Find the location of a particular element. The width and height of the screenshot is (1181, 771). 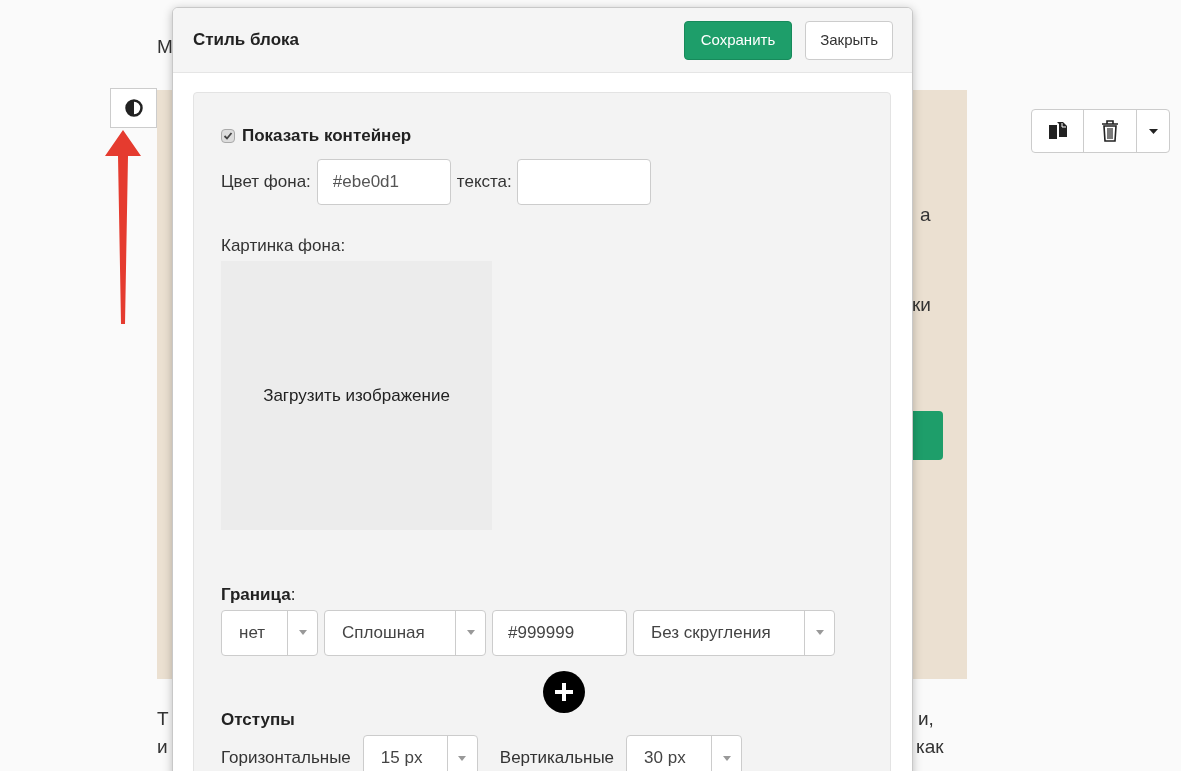

dialog-title: Стиль блока is located at coordinates (247, 40).